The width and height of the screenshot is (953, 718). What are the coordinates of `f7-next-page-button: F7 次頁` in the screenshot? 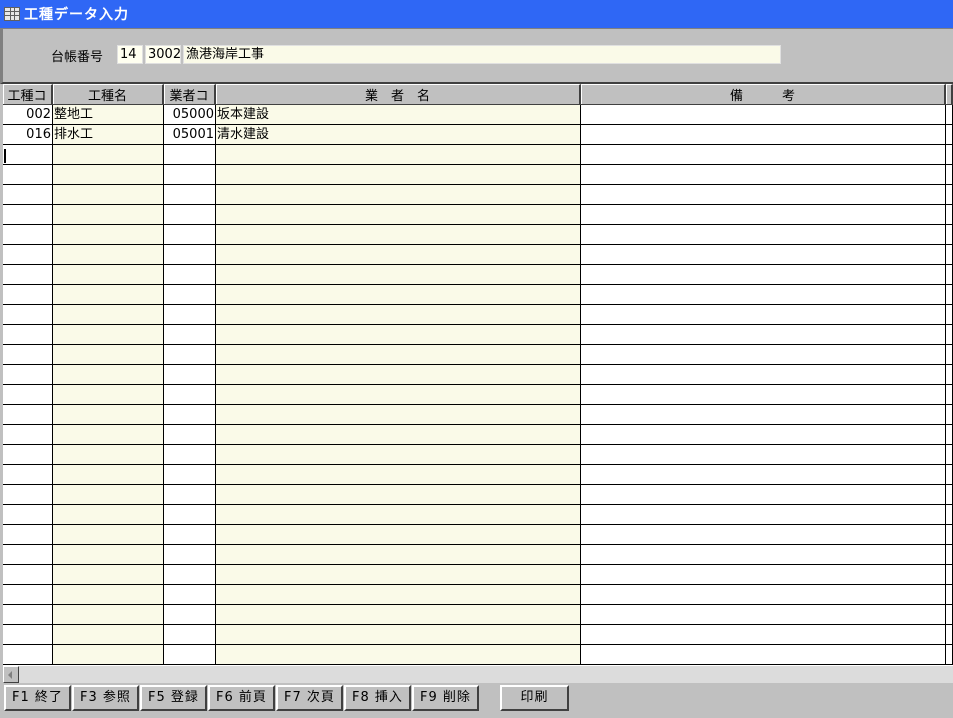 It's located at (309, 698).